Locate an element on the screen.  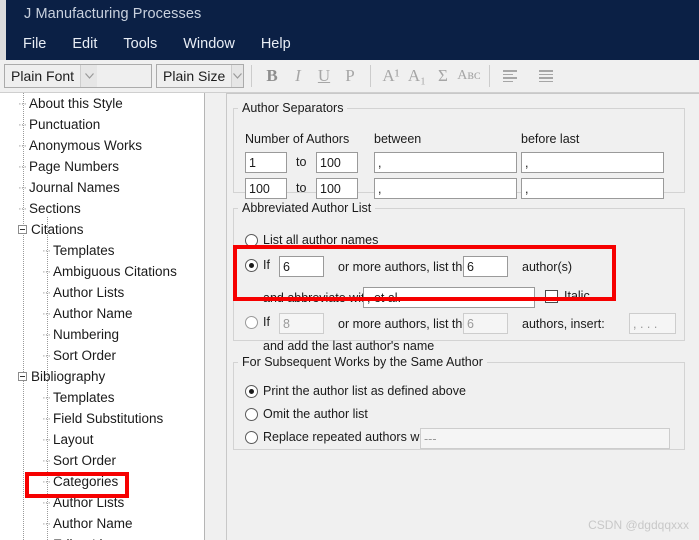
abbreviate-if-radio-row: If is located at coordinates (257, 265).